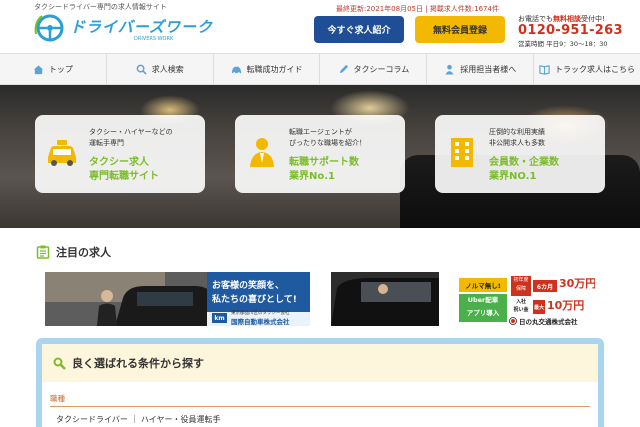 This screenshot has width=640, height=427. What do you see at coordinates (120, 154) in the screenshot?
I see `hero-card-taxi: タクシー・ハイヤーなどの 運転手専門 タクシー求人 専門転職サイト` at bounding box center [120, 154].